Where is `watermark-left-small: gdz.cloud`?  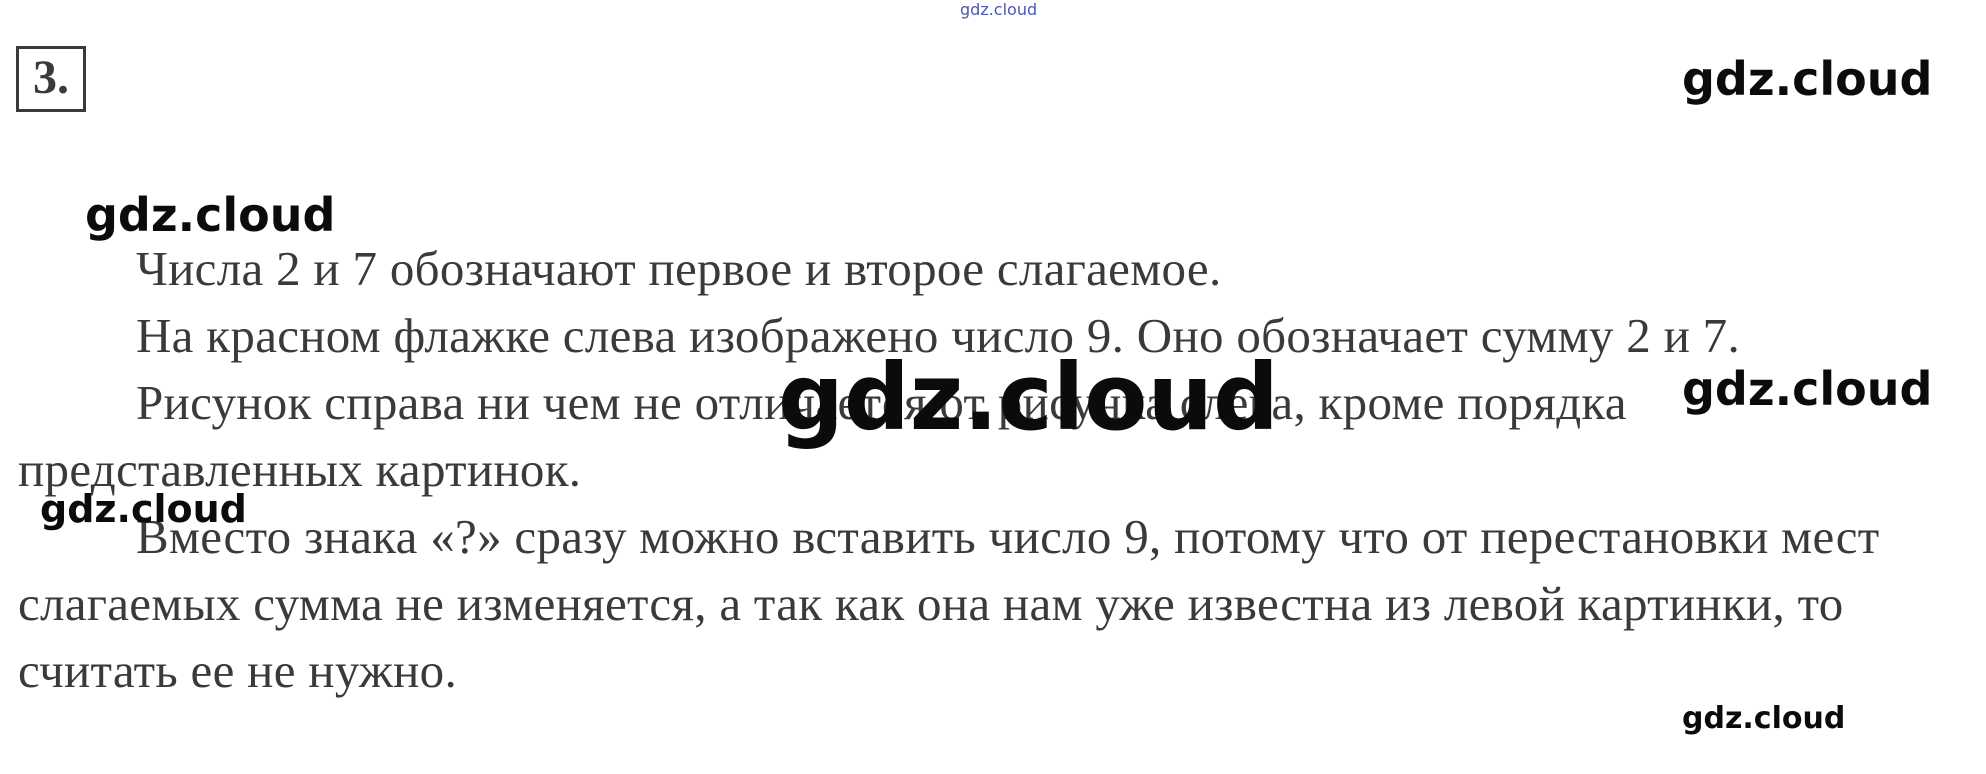 watermark-left-small: gdz.cloud is located at coordinates (143, 509).